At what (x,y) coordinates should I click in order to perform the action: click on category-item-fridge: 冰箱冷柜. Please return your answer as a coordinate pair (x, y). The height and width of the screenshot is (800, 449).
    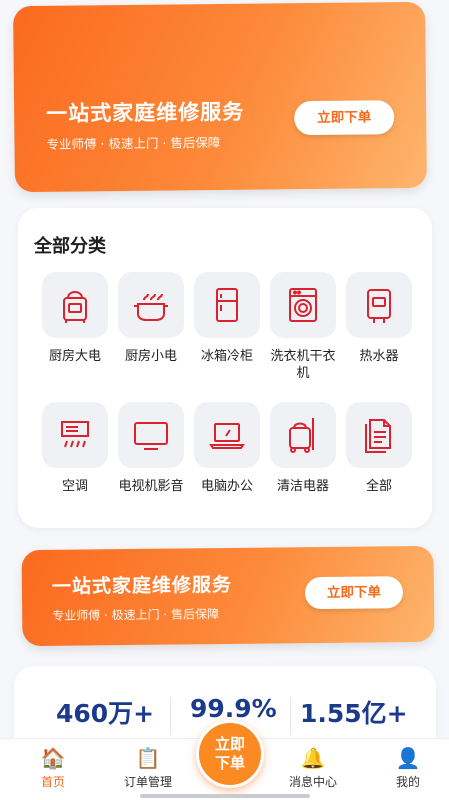
    Looking at the image, I should click on (227, 318).